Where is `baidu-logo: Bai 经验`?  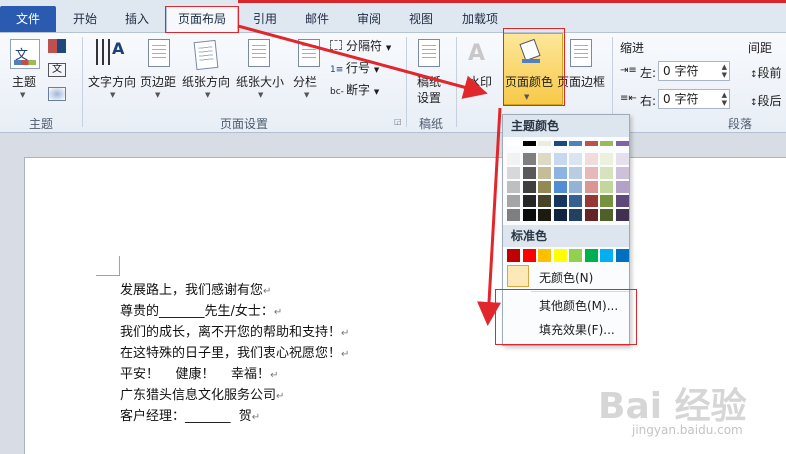
baidu-logo: Bai 经验 is located at coordinates (672, 406).